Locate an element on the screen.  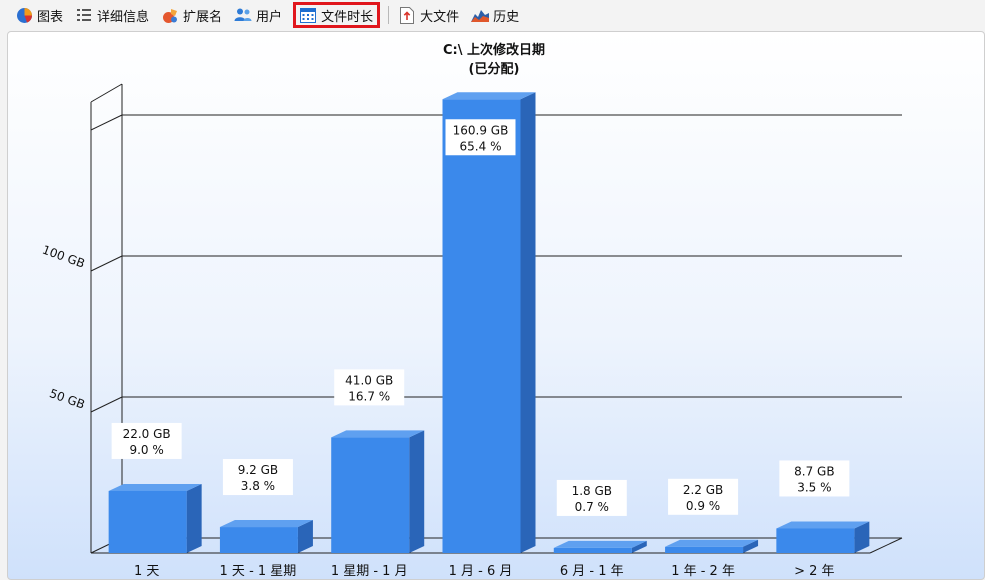
tab-users: 用户 is located at coordinates (259, 15).